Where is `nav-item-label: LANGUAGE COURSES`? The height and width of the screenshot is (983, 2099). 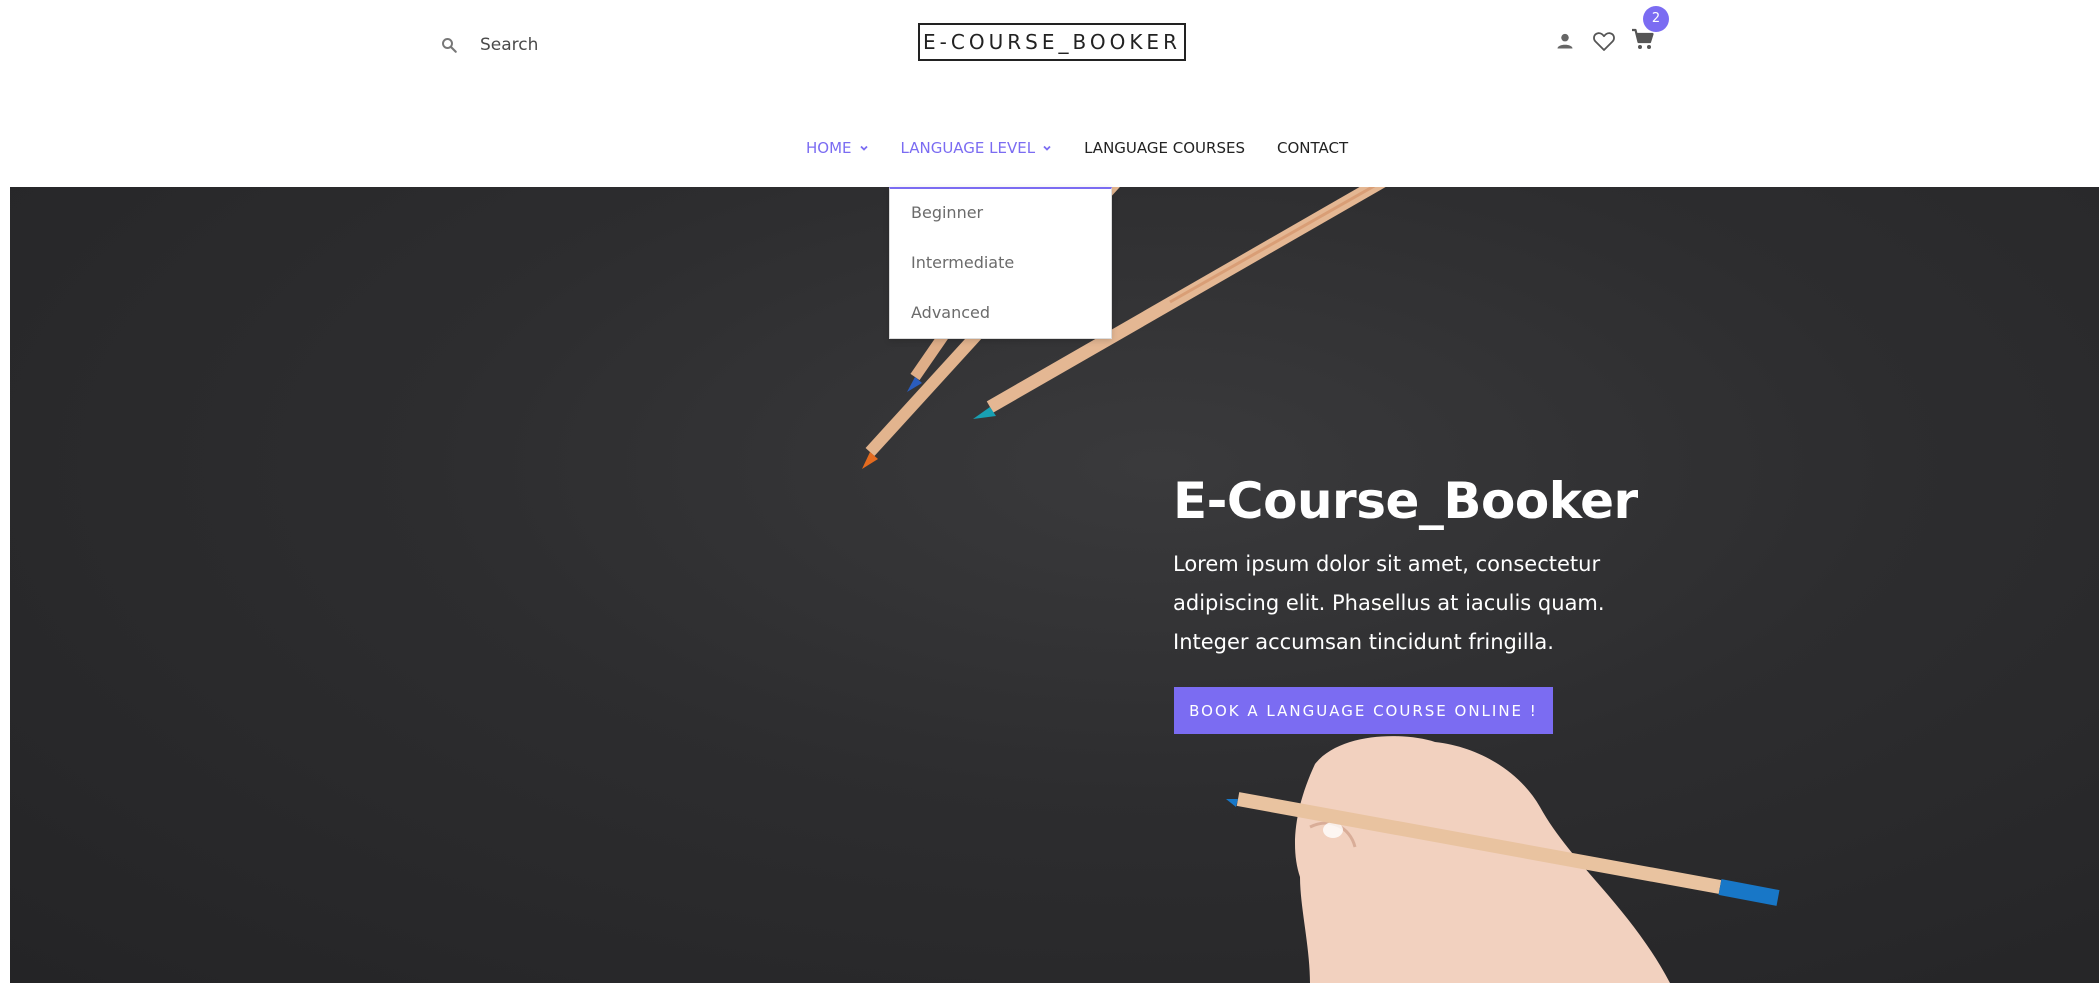 nav-item-label: LANGUAGE COURSES is located at coordinates (1164, 148).